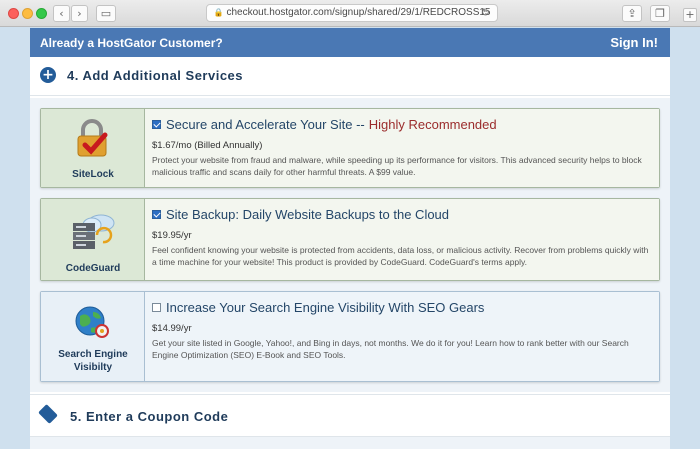 The width and height of the screenshot is (700, 449). I want to click on service-price: $19.95/yr, so click(172, 235).